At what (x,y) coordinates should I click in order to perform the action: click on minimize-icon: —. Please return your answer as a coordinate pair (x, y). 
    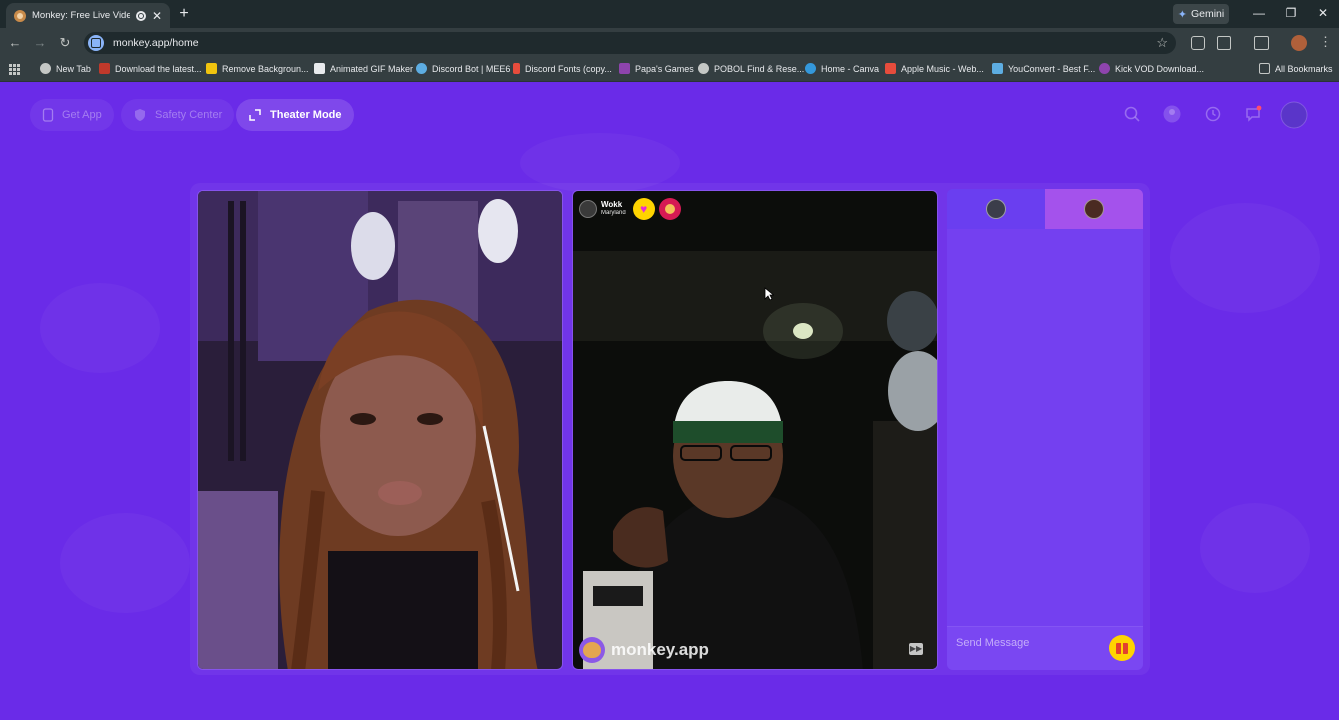
    Looking at the image, I should click on (1259, 13).